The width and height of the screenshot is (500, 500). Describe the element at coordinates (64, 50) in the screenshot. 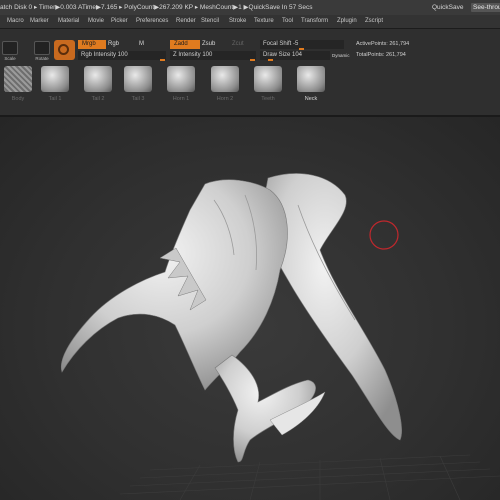

I see `brush-selector-button` at that location.